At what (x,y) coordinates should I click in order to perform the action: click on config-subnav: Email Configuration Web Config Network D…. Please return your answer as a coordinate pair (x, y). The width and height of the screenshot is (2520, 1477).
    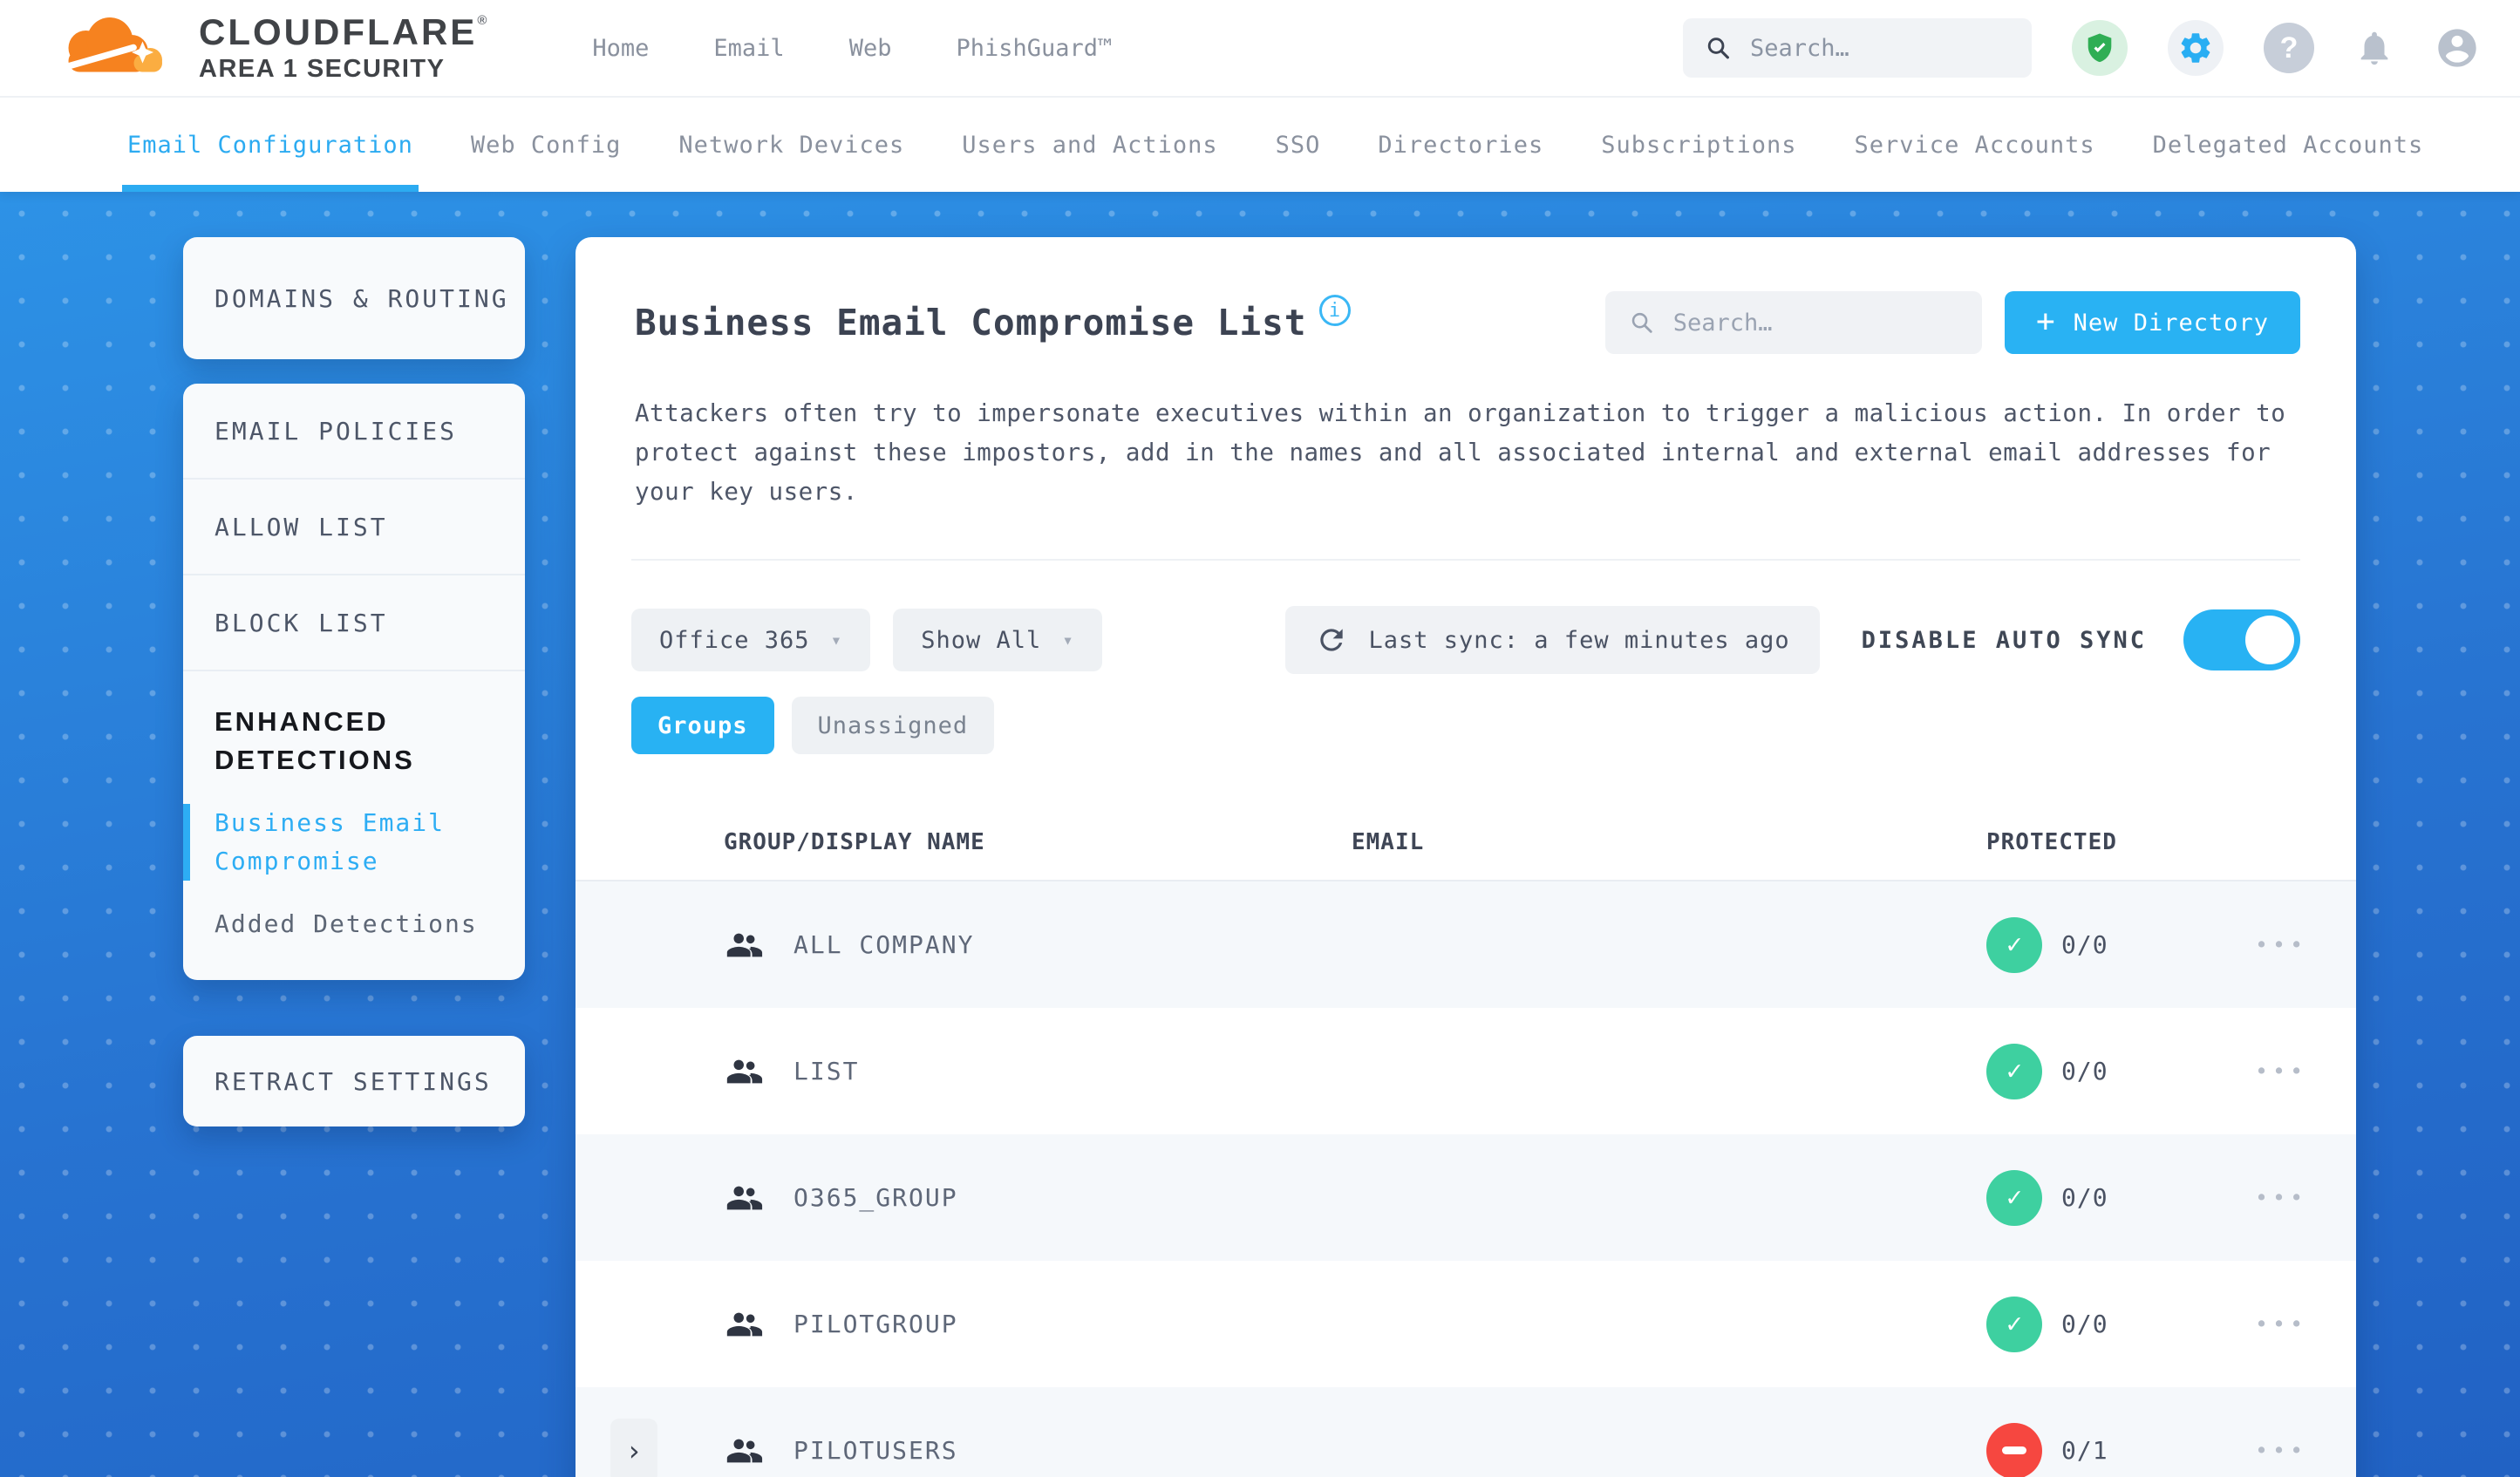
    Looking at the image, I should click on (1260, 144).